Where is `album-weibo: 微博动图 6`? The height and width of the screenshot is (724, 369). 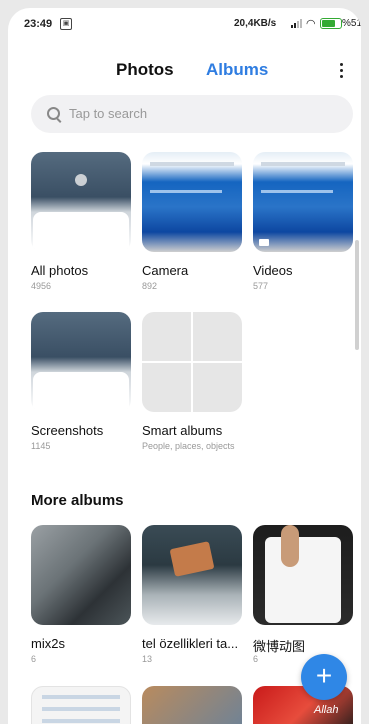
album-weibo: 微博动图 6 is located at coordinates (303, 594).